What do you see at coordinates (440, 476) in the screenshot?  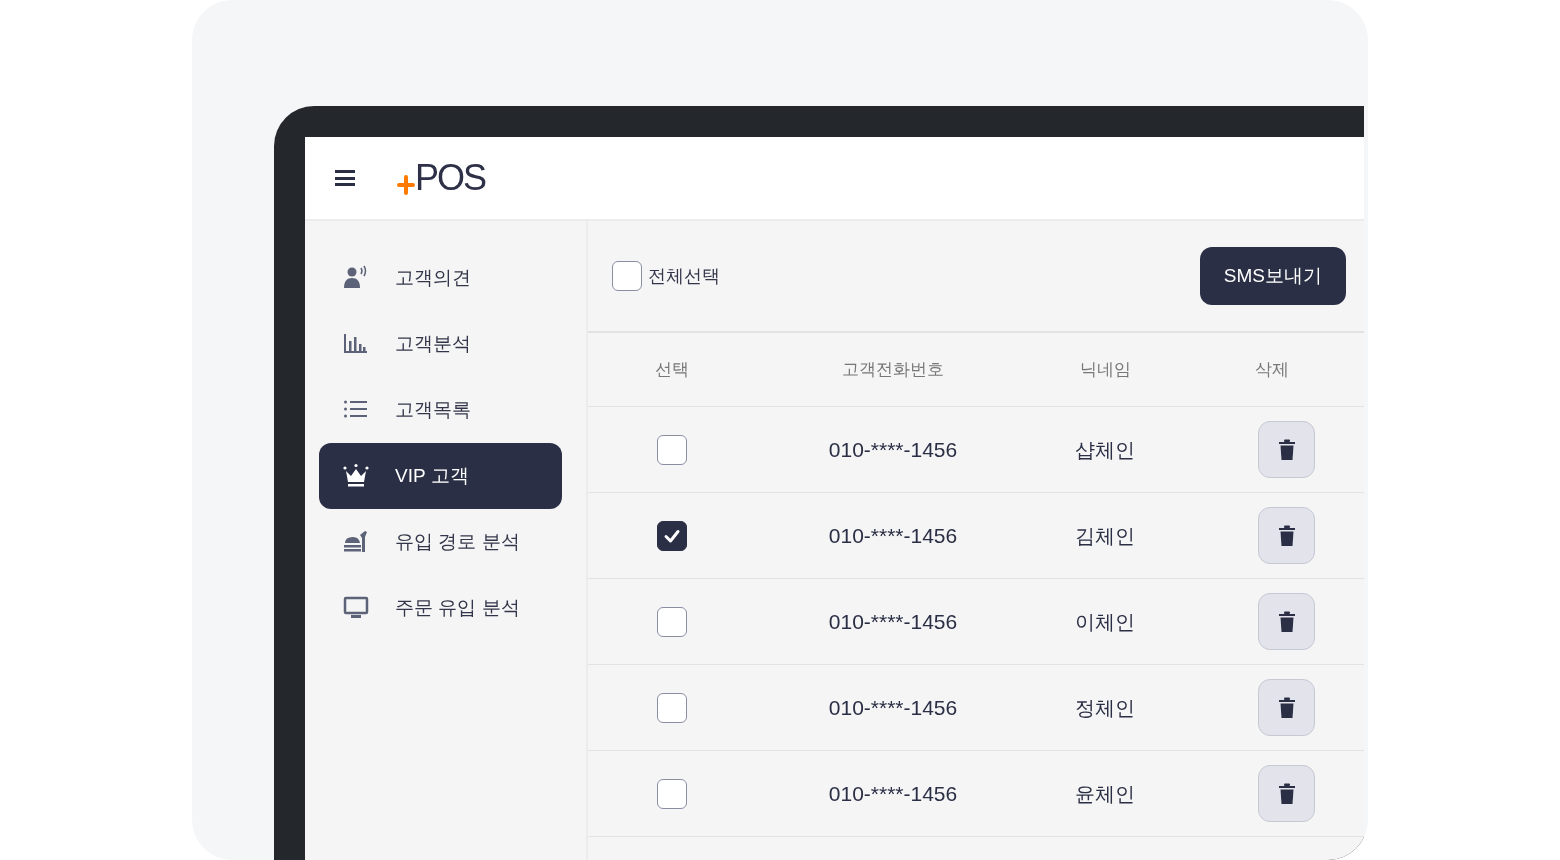 I see `sidebar-item: VIP 고객` at bounding box center [440, 476].